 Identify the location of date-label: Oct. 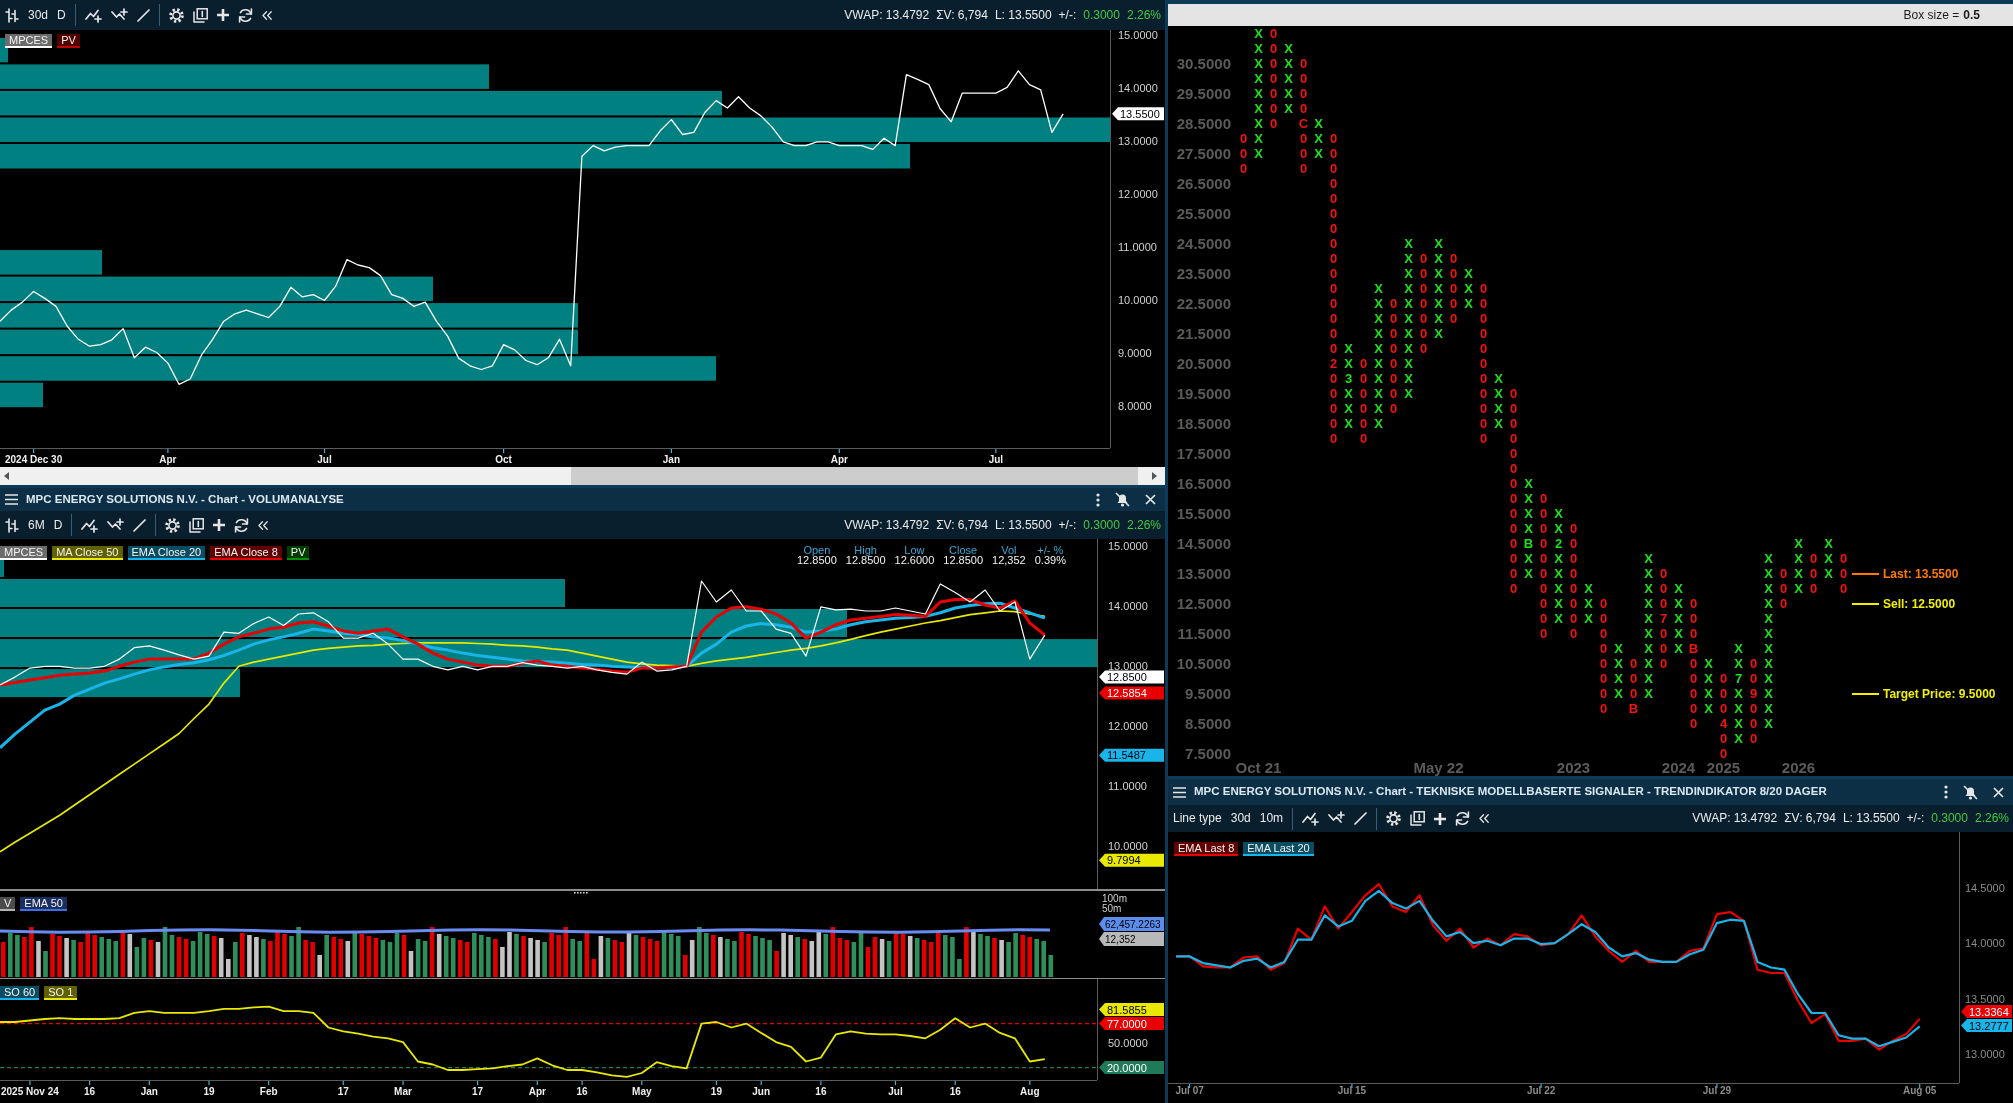
(503, 459).